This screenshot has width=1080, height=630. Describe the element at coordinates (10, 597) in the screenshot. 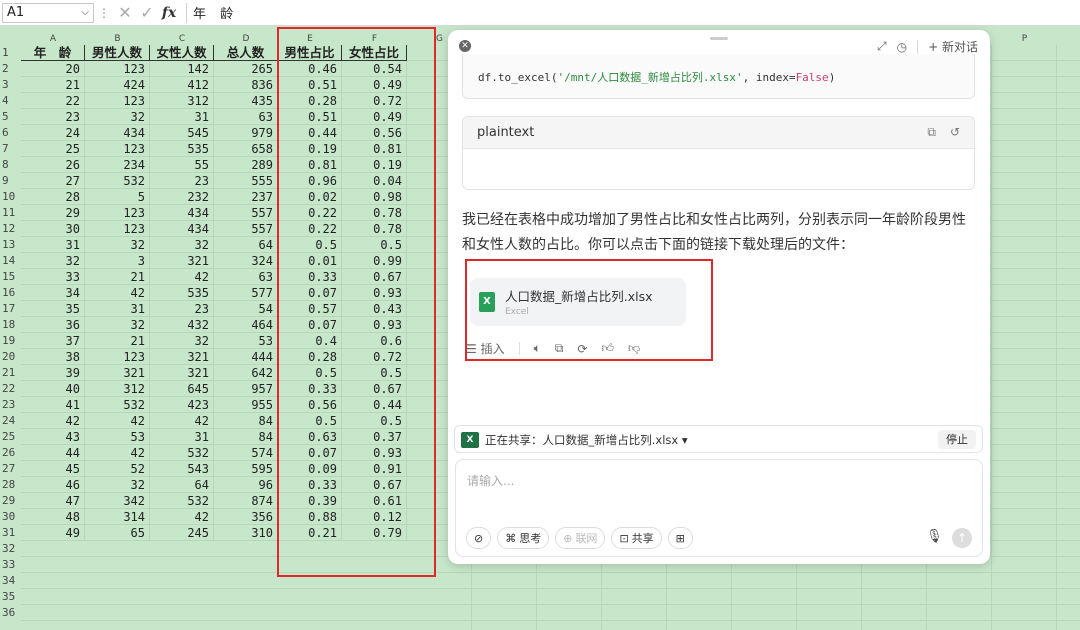

I see `row-header: 35` at that location.